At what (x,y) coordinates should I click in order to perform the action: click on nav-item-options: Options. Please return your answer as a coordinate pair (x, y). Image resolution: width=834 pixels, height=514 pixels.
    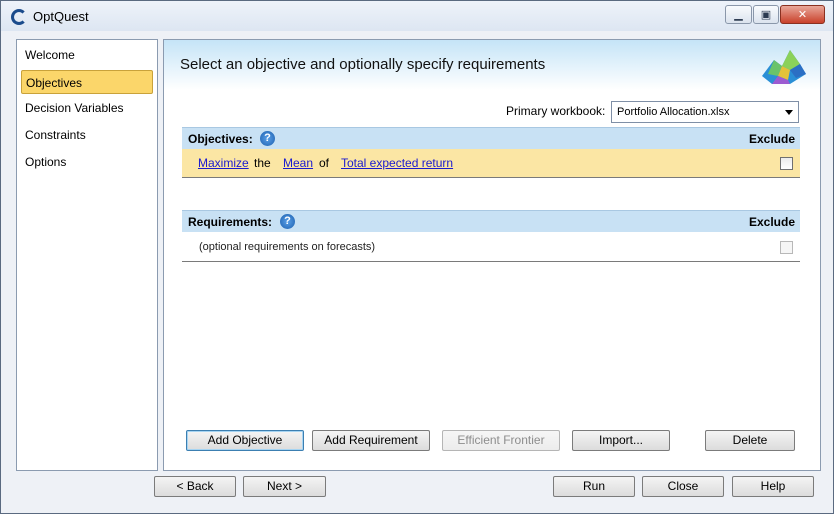
    Looking at the image, I should click on (87, 162).